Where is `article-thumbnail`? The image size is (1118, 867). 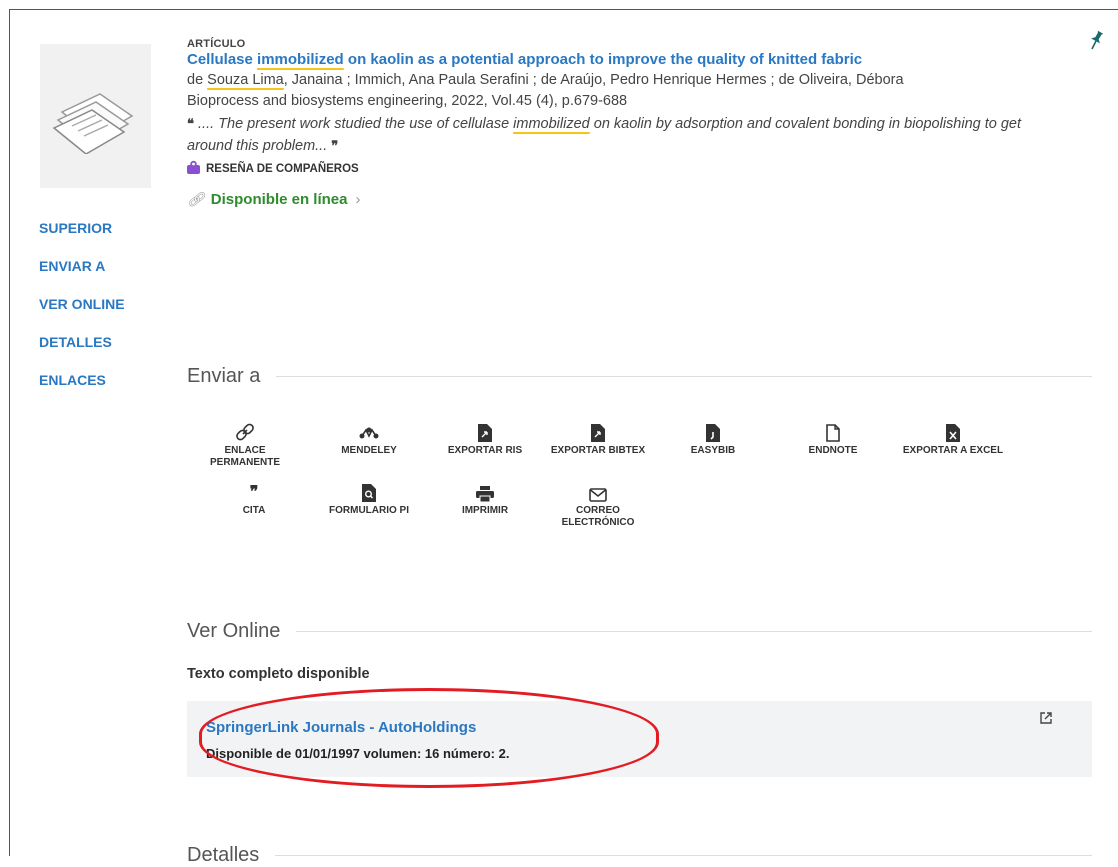 article-thumbnail is located at coordinates (95, 116).